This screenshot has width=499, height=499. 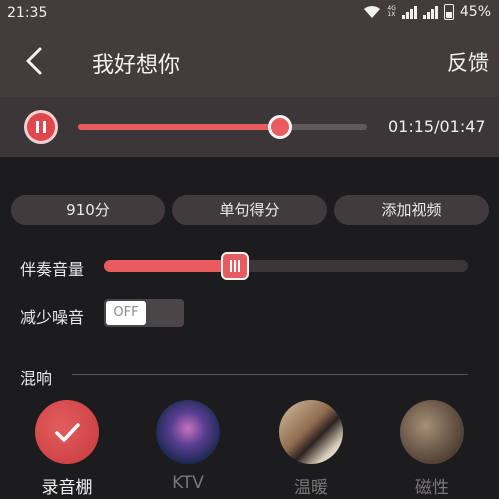 What do you see at coordinates (136, 65) in the screenshot?
I see `page-title: 我好想你` at bounding box center [136, 65].